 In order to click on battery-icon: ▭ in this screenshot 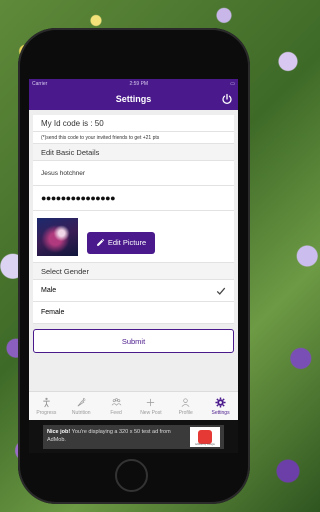, I will do `click(232, 83)`.